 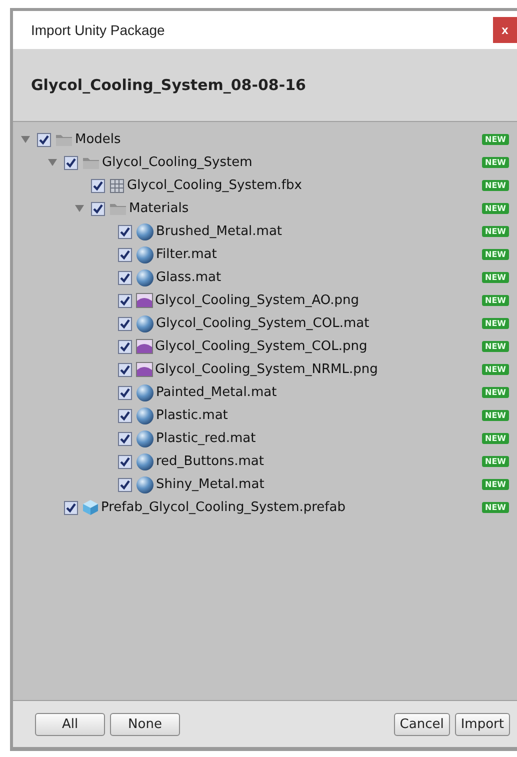 I want to click on import-button: Import, so click(x=482, y=724).